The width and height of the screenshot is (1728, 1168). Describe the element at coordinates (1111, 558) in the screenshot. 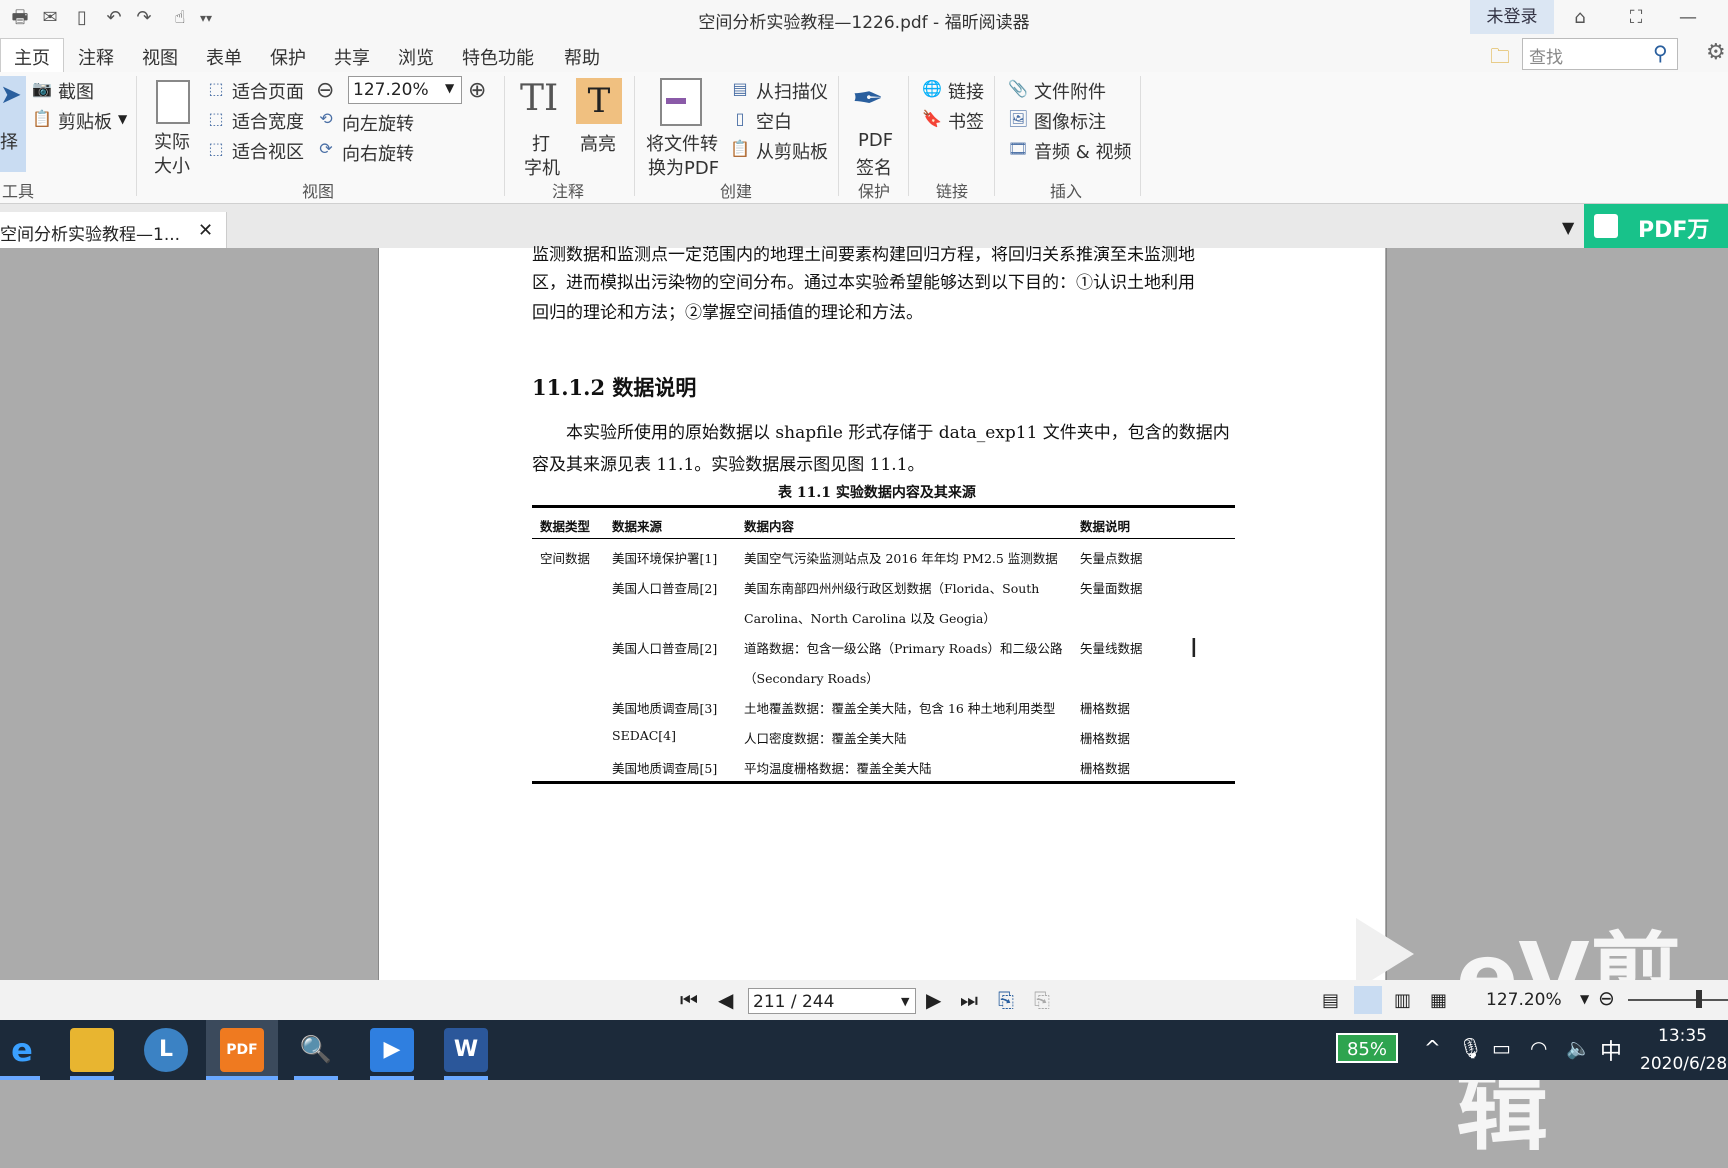

I see `table-cell: 矢量点数据` at that location.